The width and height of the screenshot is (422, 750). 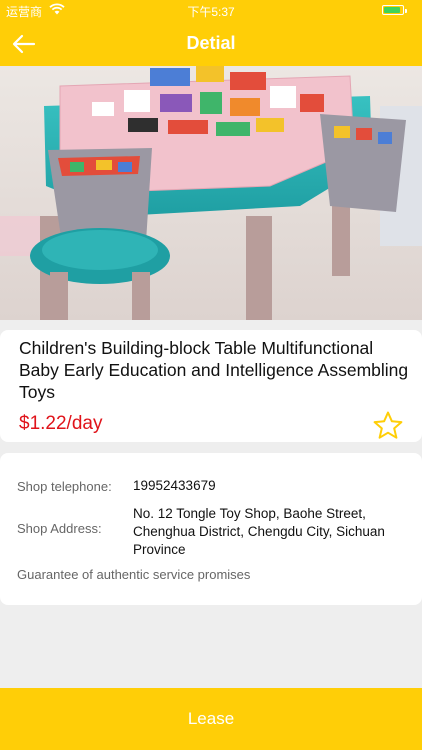 I want to click on status-bar: 运营商 下午5:37, so click(x=211, y=11).